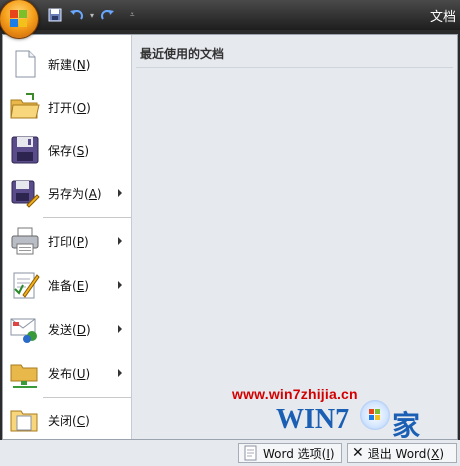 The height and width of the screenshot is (466, 460). I want to click on save-as-icon, so click(25, 193).